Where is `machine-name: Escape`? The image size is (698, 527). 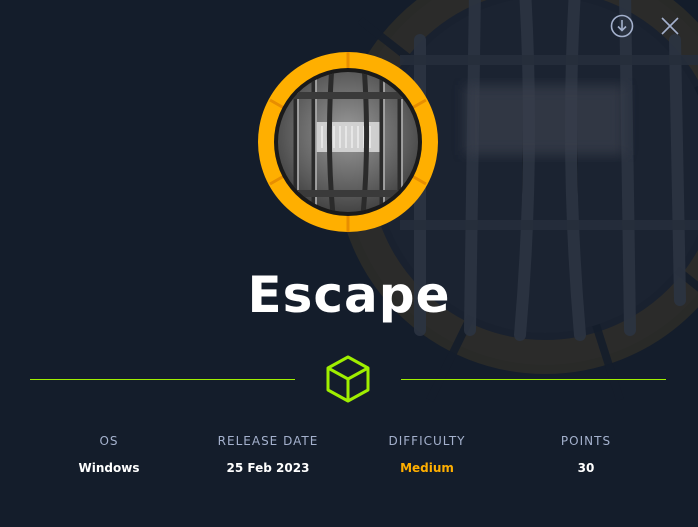
machine-name: Escape is located at coordinates (349, 295).